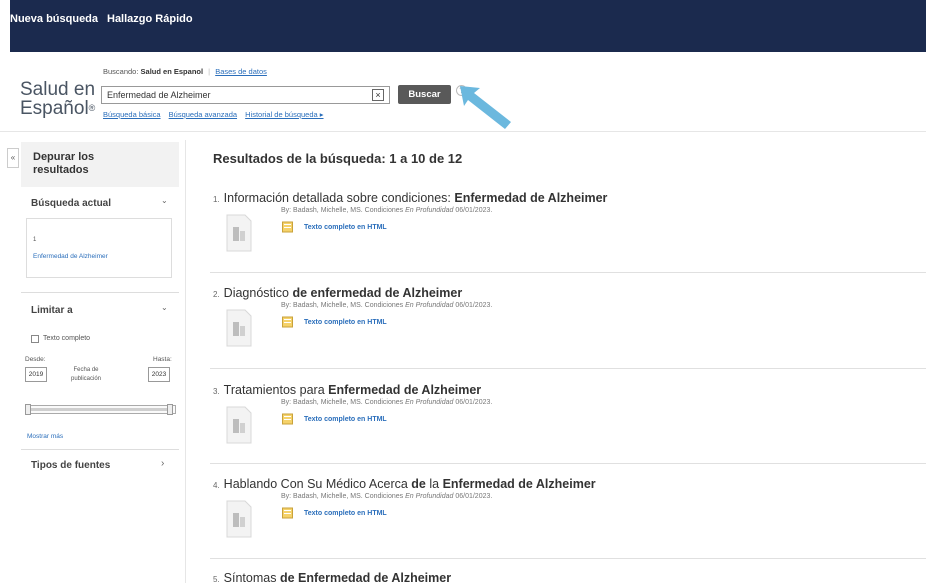 This screenshot has height=583, width=926. I want to click on from-year-input: 2019, so click(36, 374).